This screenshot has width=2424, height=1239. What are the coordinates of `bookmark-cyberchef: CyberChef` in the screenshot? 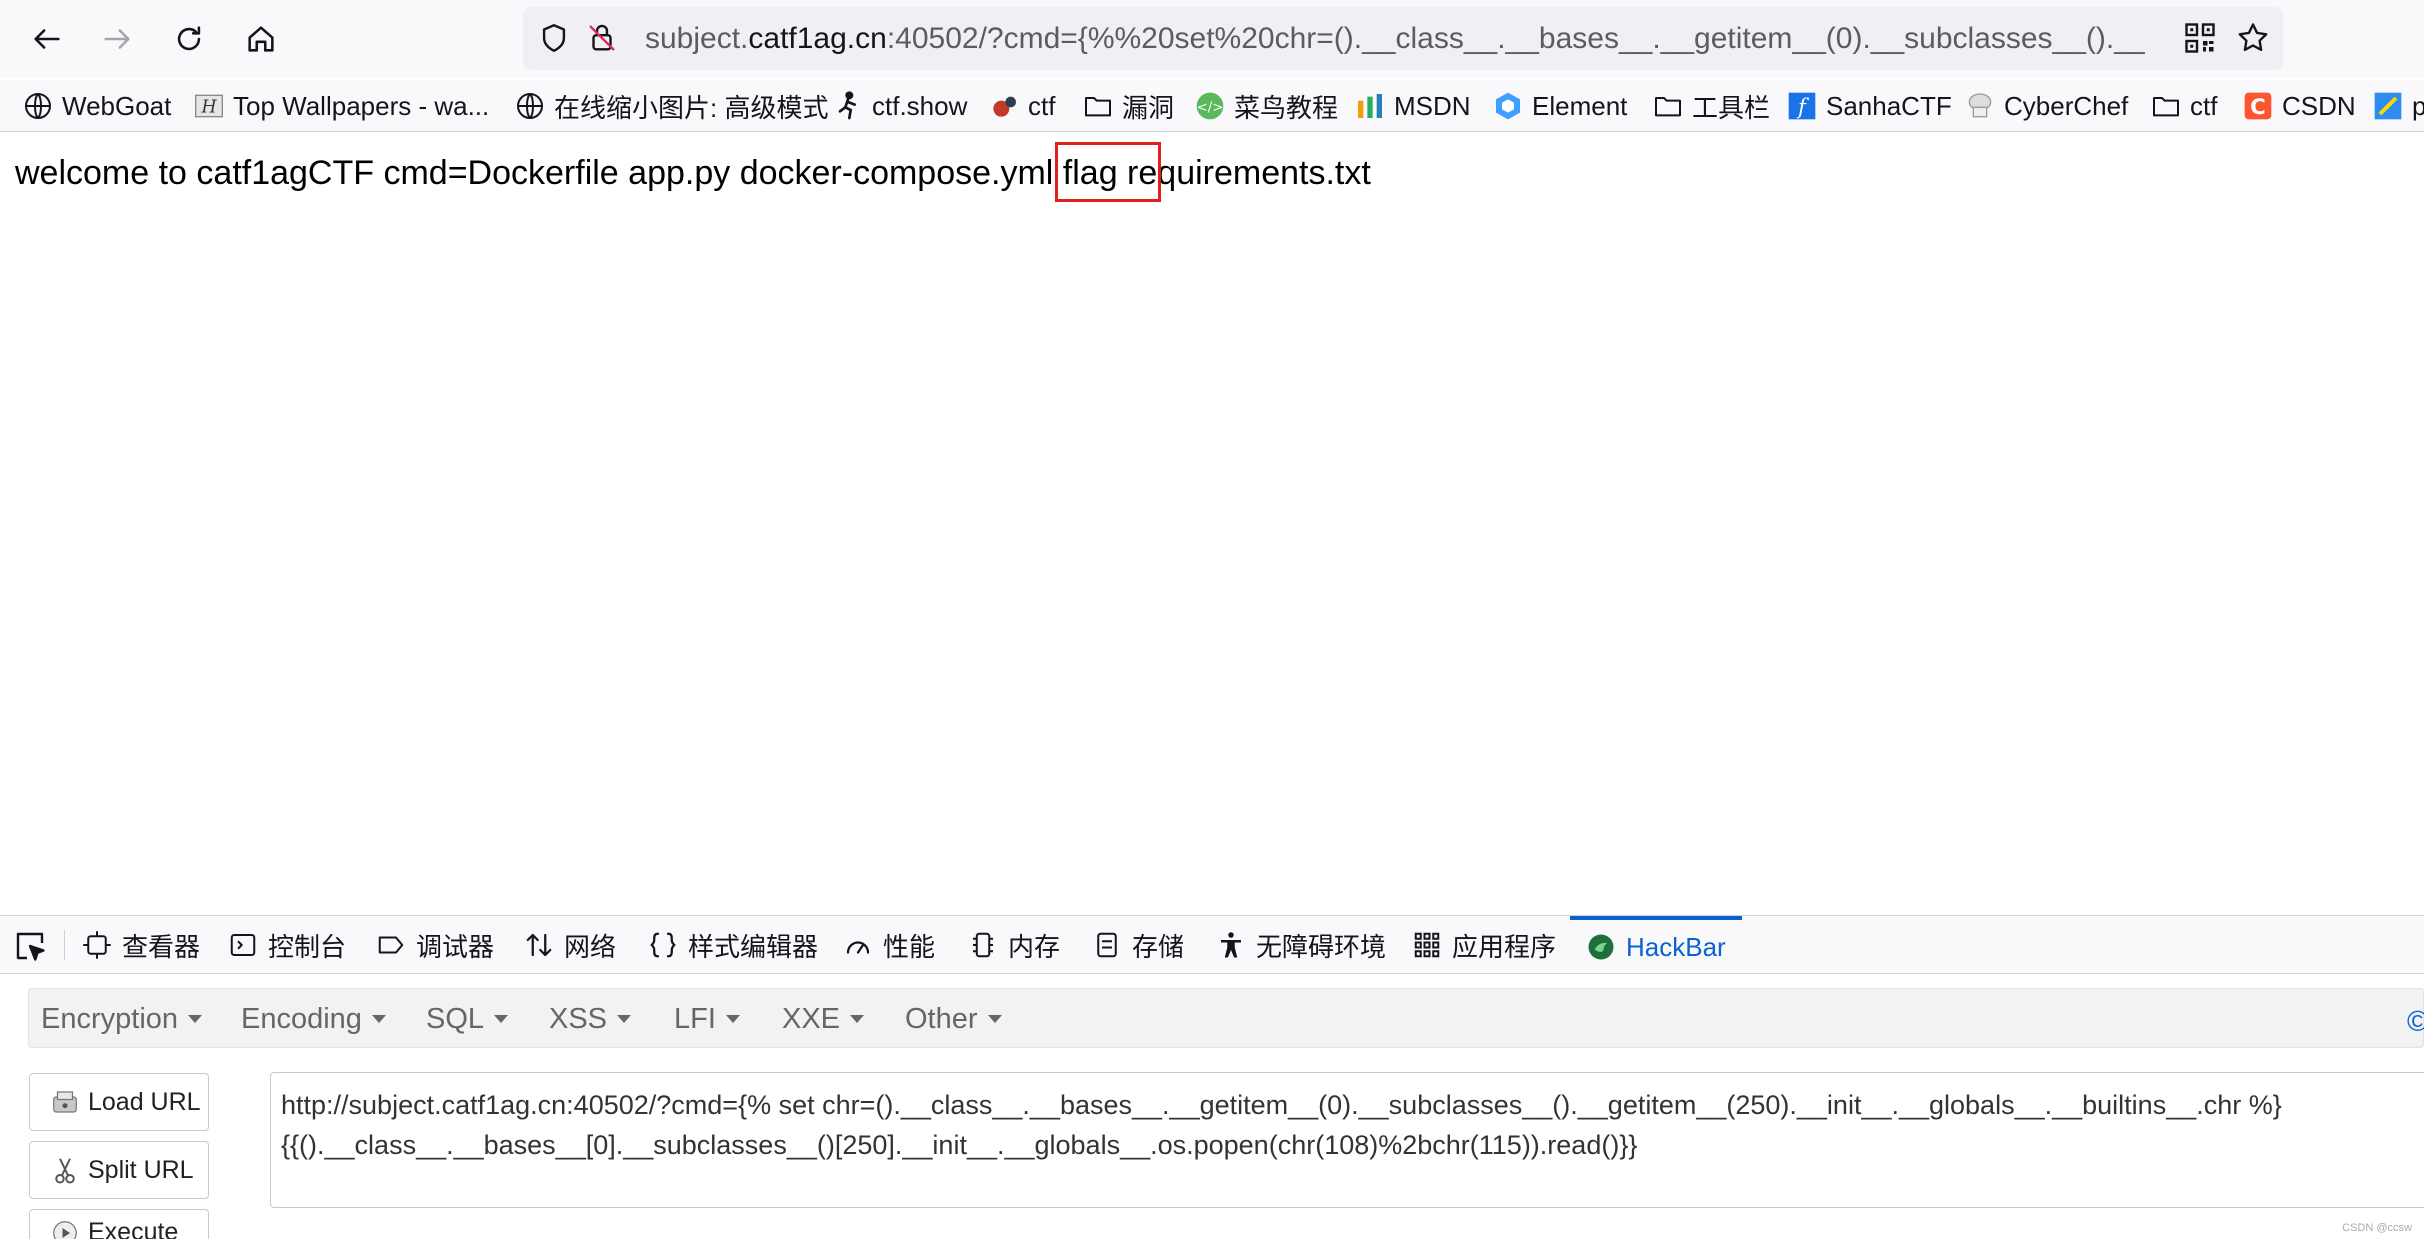 It's located at (2046, 105).